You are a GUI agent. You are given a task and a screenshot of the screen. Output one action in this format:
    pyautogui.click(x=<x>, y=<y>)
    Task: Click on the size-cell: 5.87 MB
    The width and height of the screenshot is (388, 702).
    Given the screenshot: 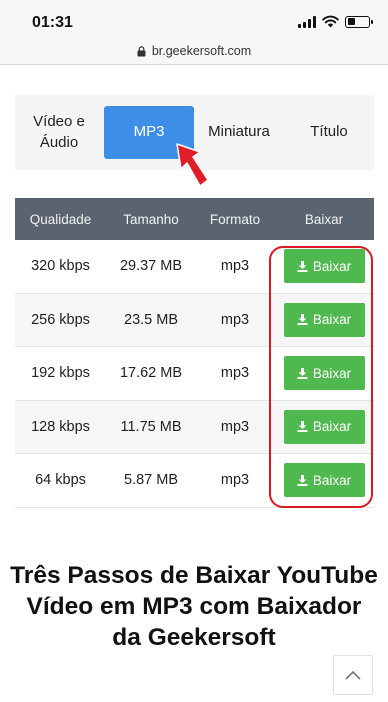 What is the action you would take?
    pyautogui.click(x=151, y=480)
    